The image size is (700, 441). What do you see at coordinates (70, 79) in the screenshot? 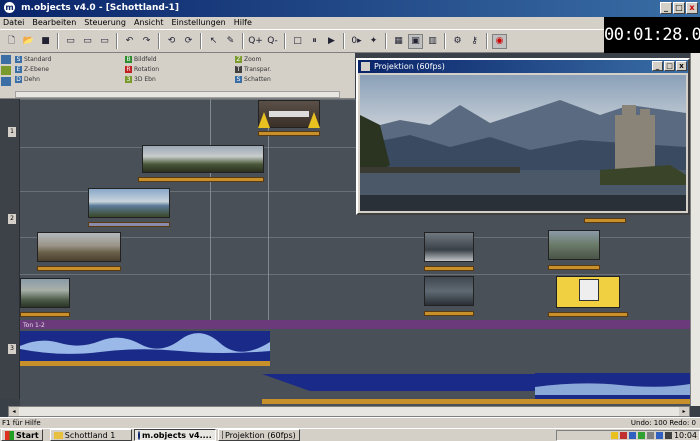
I see `effect-item: D Dehn` at bounding box center [70, 79].